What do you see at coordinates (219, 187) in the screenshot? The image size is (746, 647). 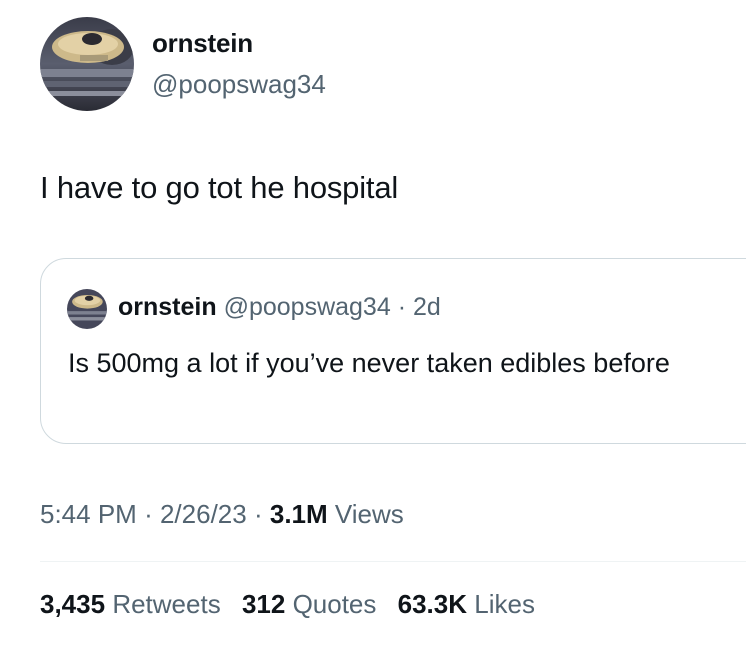 I see `tweet-text: I have to go tot he hospital` at bounding box center [219, 187].